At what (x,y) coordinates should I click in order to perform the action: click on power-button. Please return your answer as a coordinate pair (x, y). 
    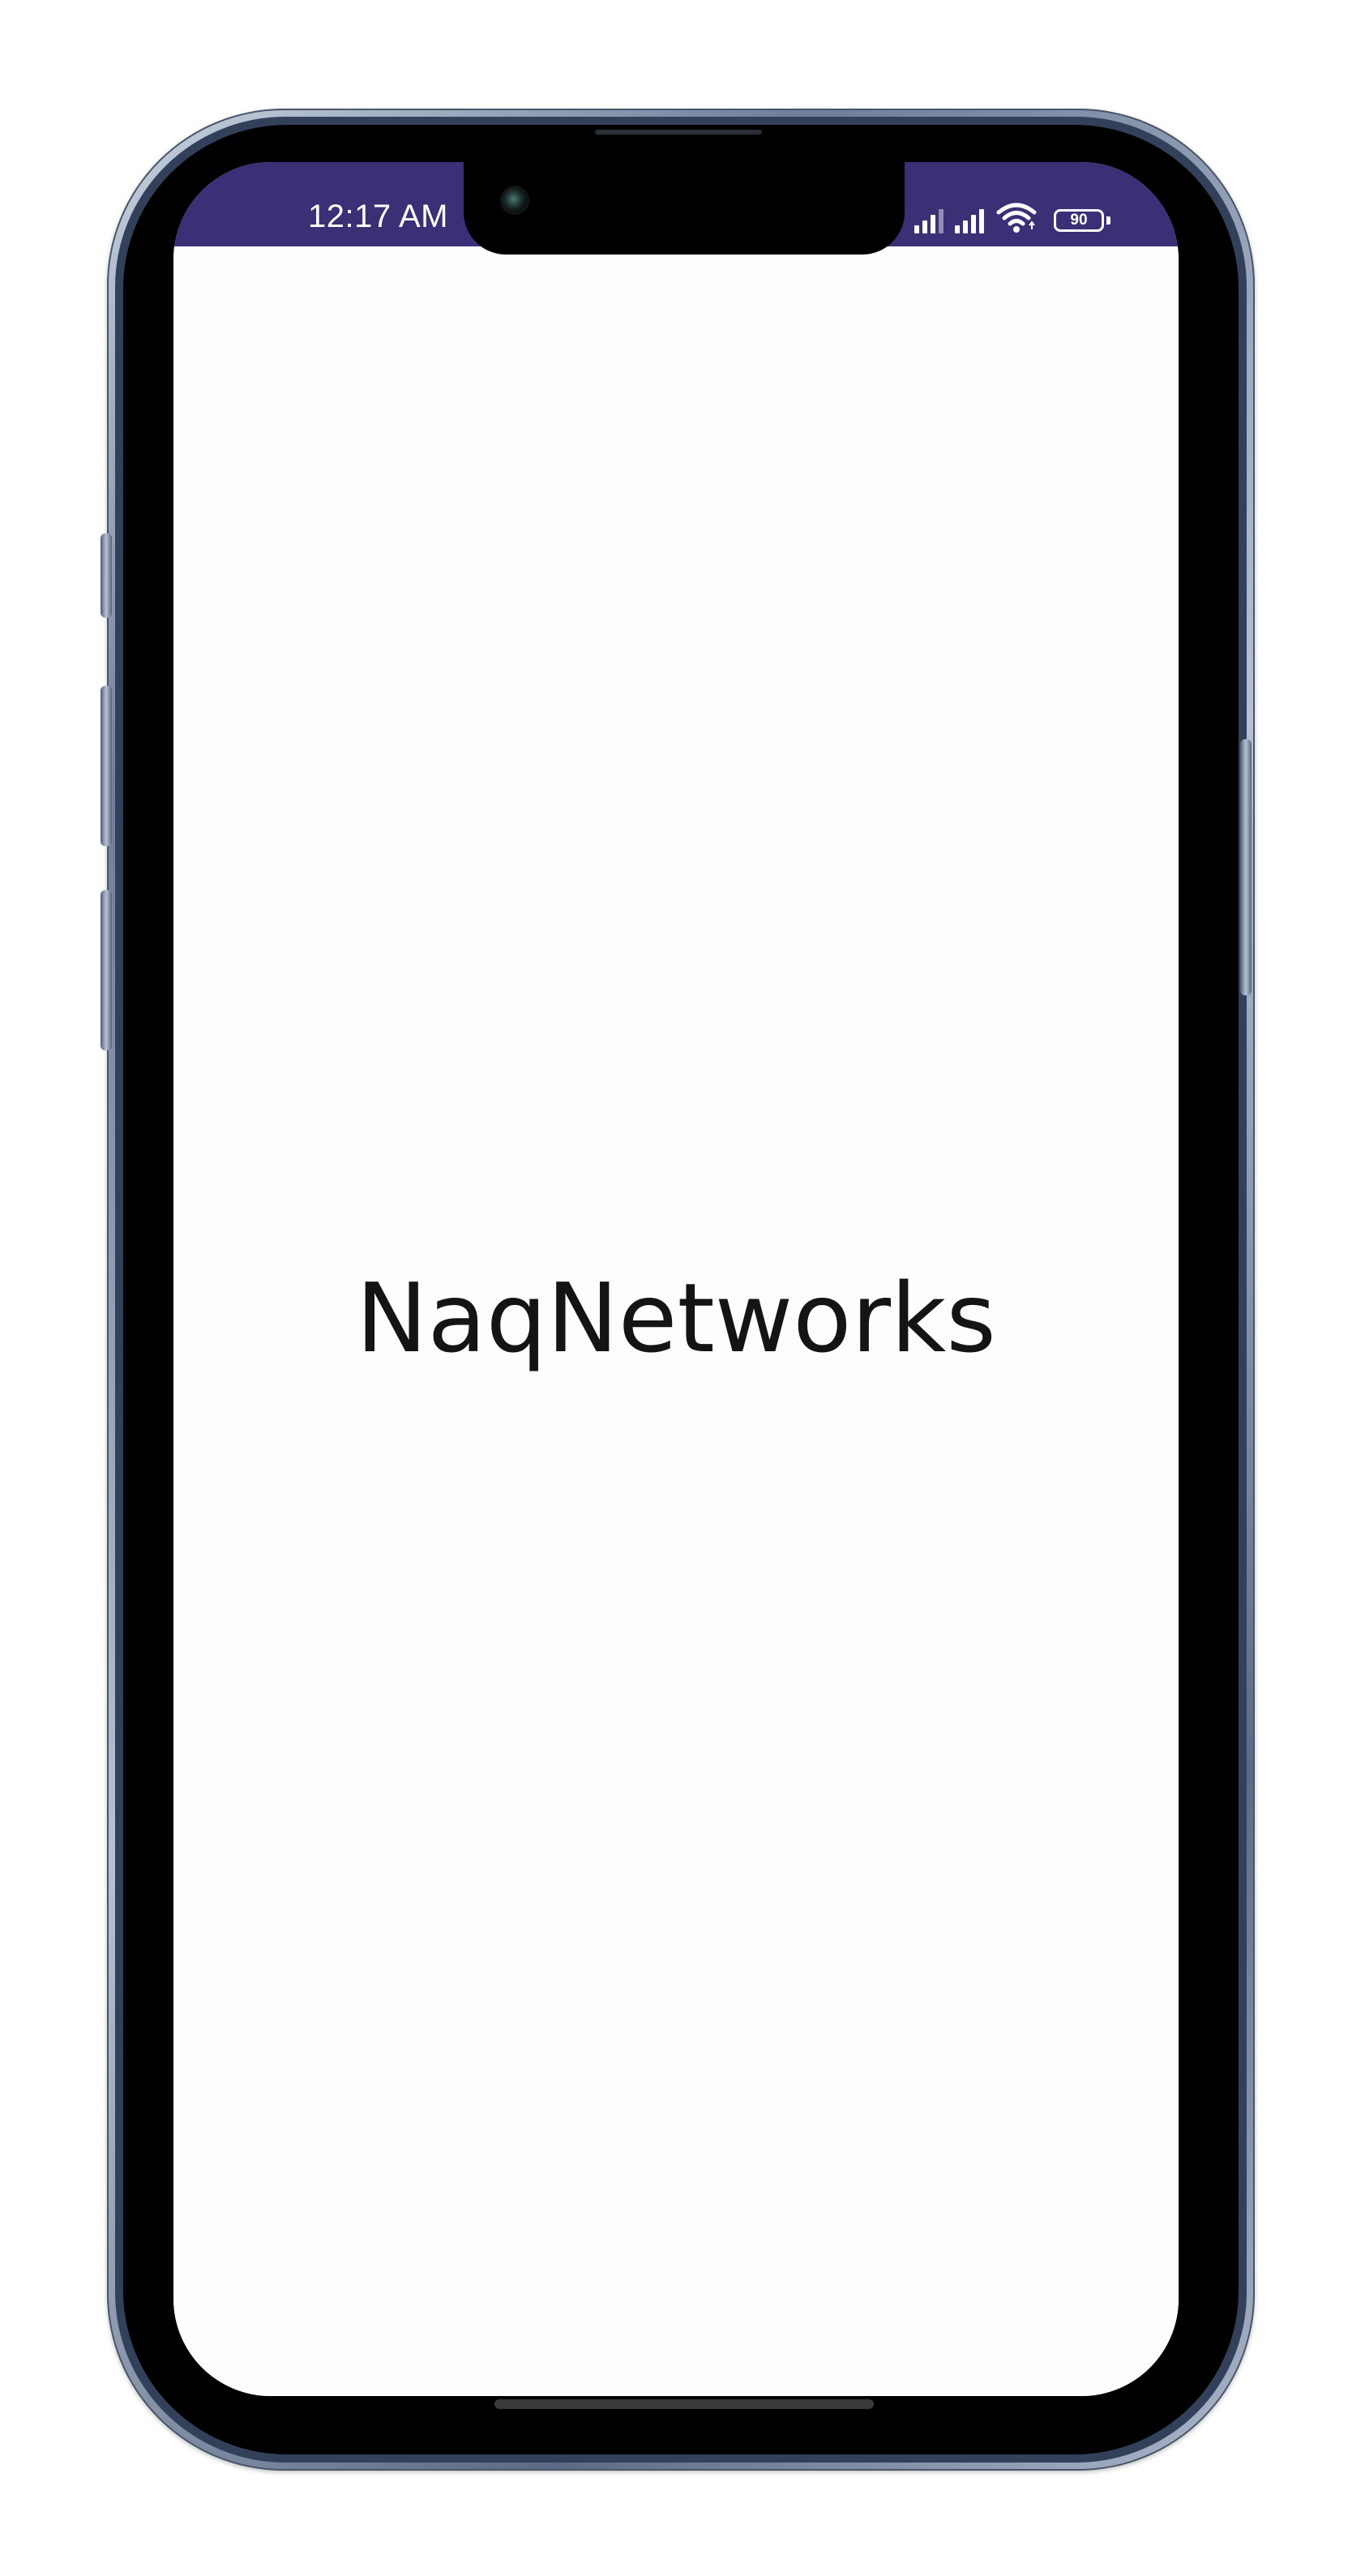
    Looking at the image, I should click on (1246, 867).